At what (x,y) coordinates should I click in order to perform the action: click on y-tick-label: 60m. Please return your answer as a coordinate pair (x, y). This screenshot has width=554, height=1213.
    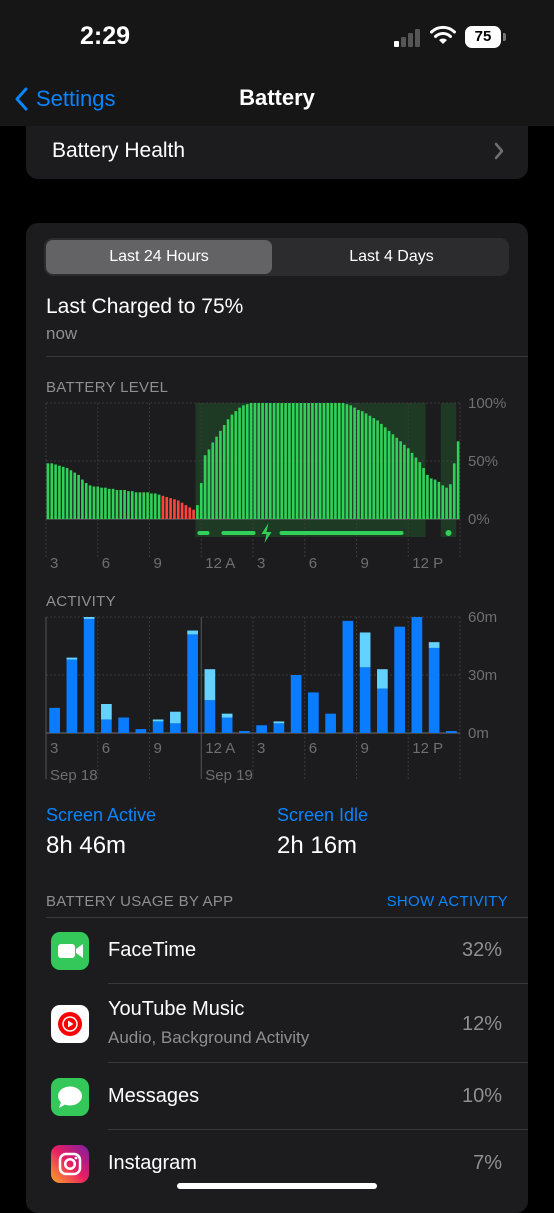
    Looking at the image, I should click on (482, 619).